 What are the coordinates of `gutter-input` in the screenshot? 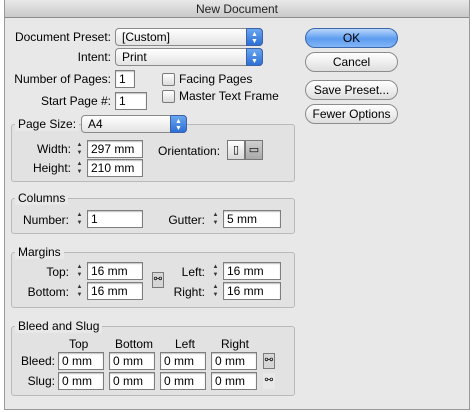 It's located at (252, 219).